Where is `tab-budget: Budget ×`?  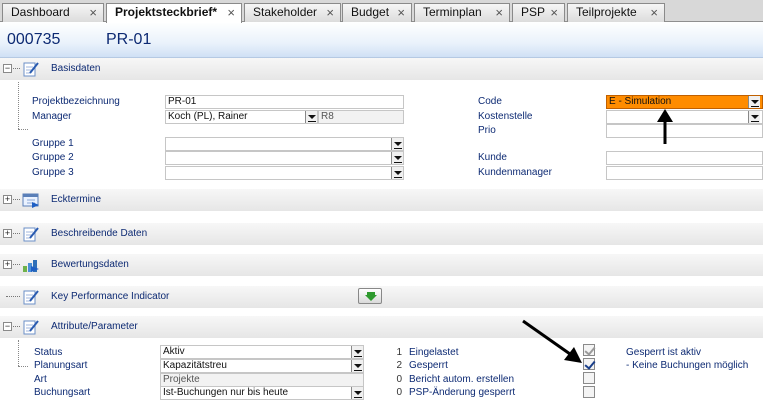
tab-budget: Budget × is located at coordinates (377, 12).